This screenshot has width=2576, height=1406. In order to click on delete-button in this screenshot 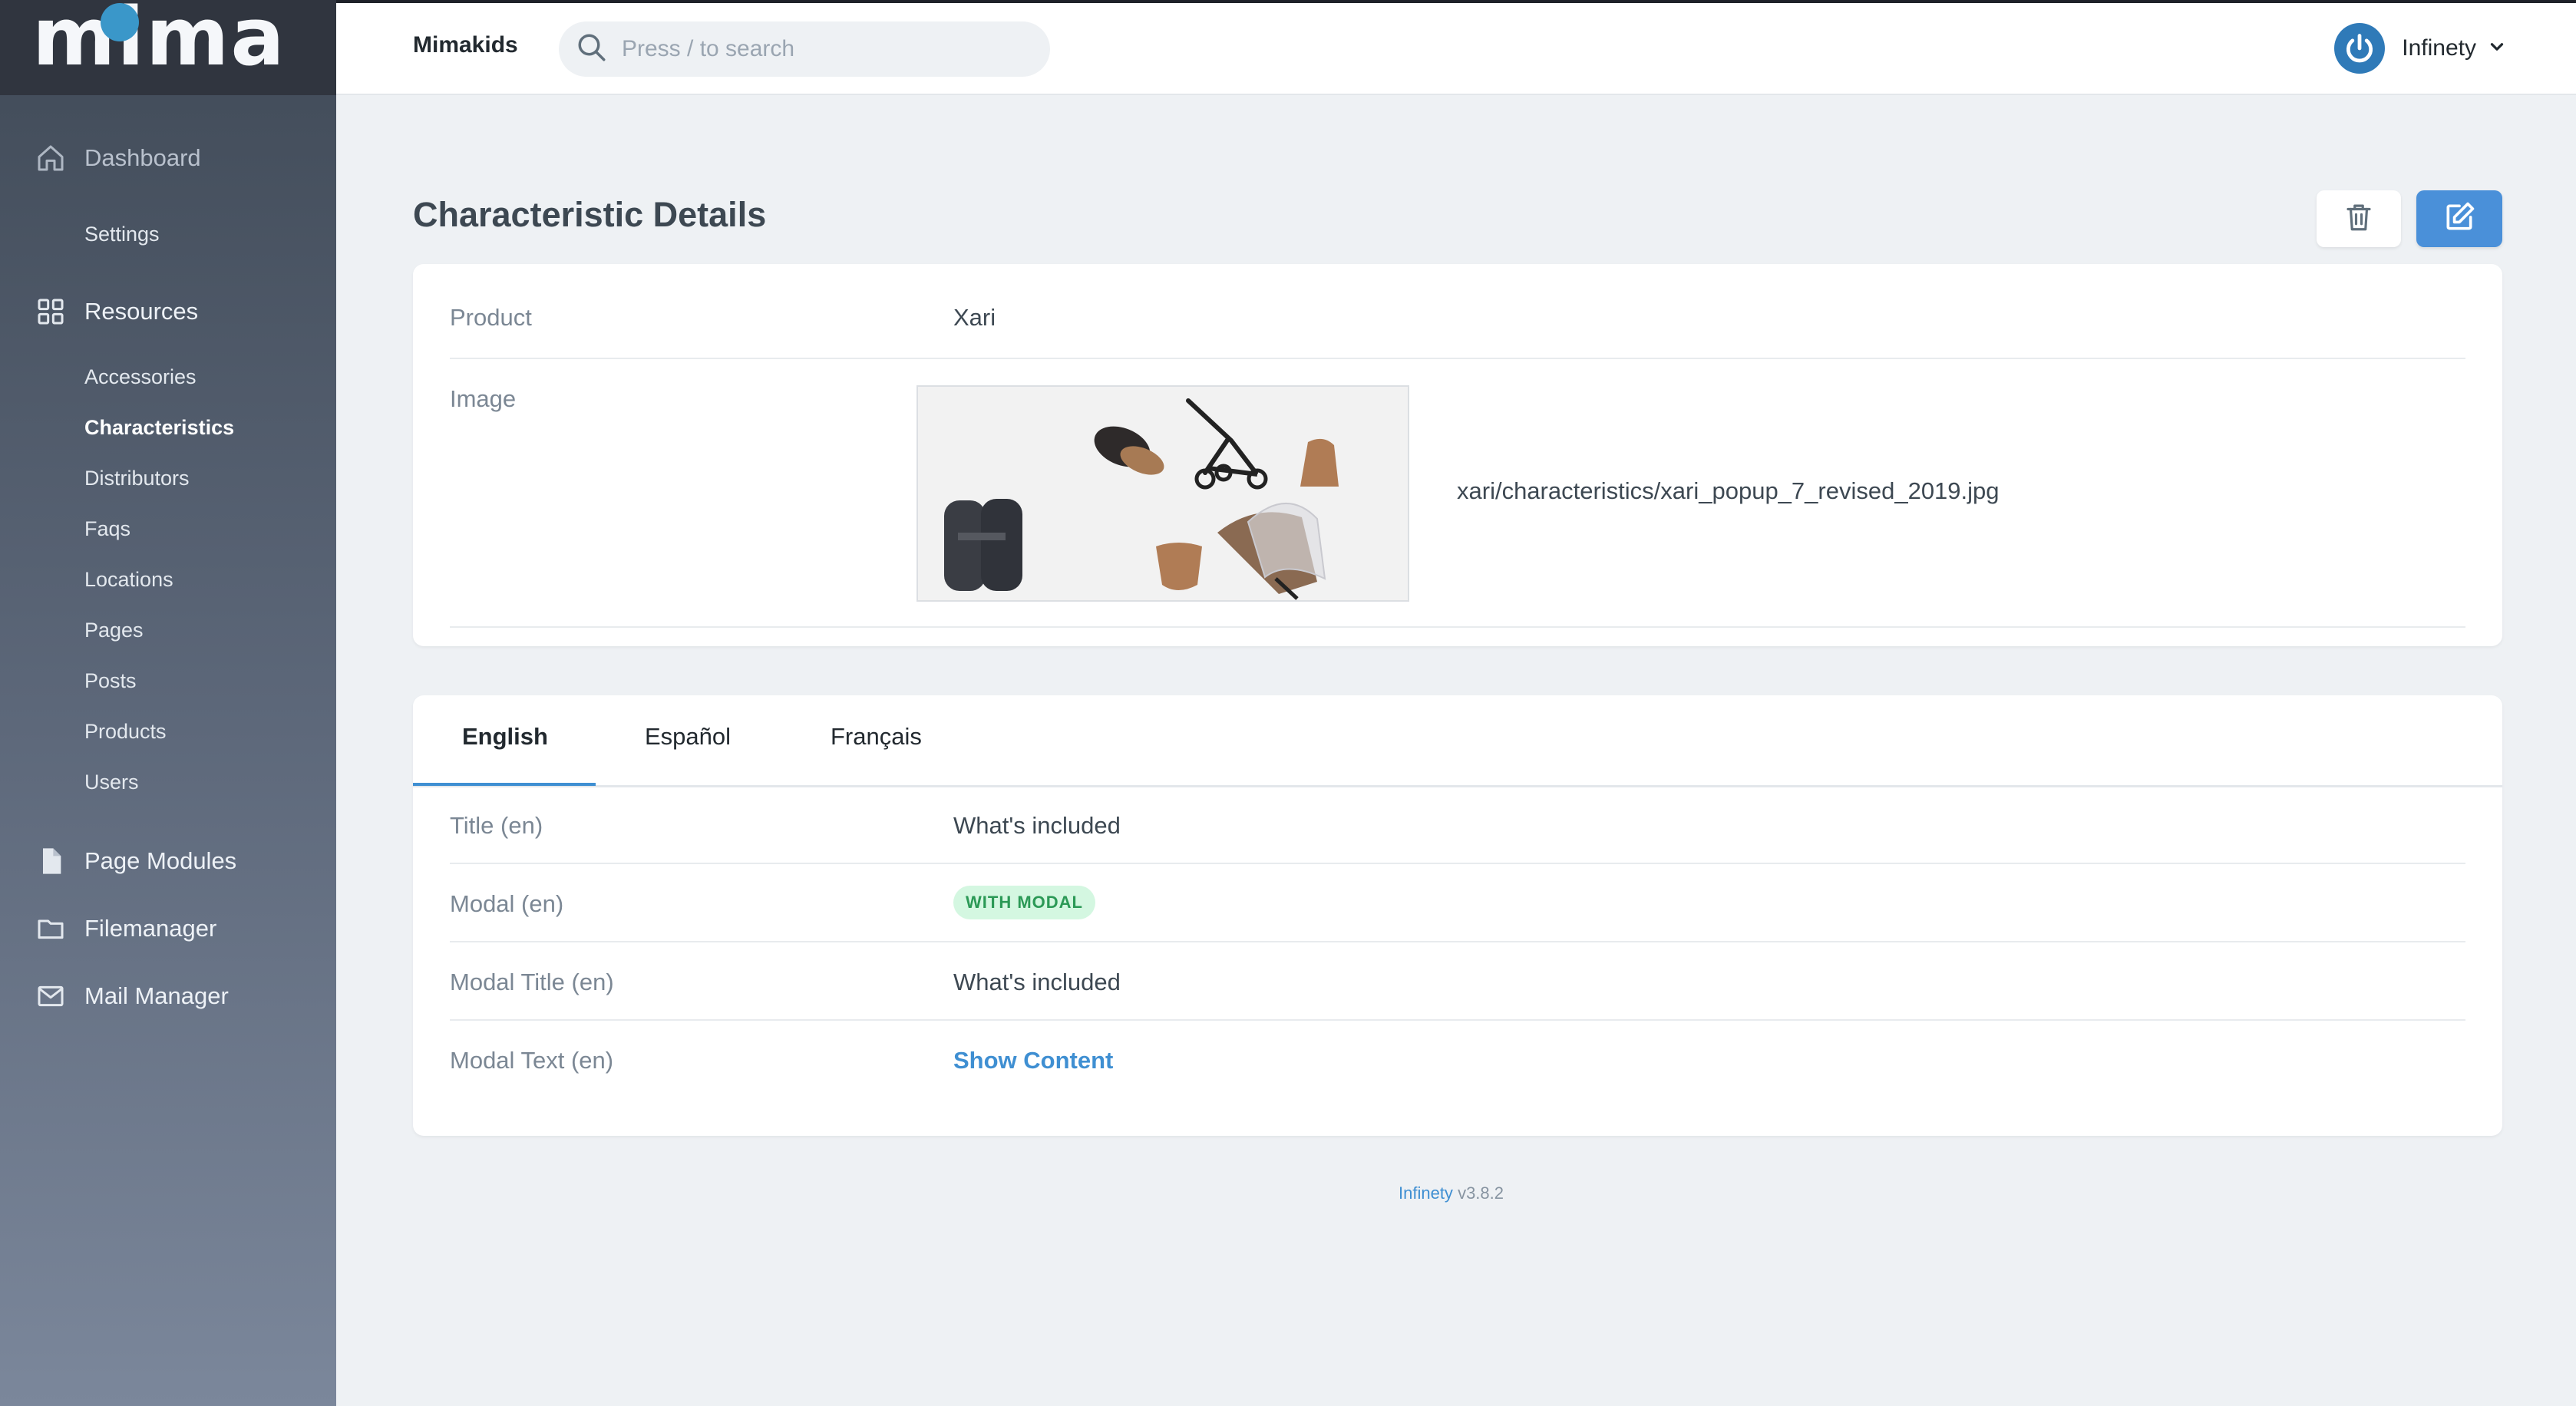, I will do `click(2359, 219)`.